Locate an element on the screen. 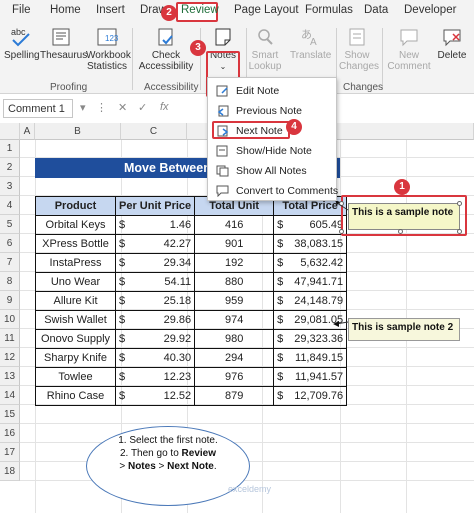  tab-review: Review is located at coordinates (200, 10).